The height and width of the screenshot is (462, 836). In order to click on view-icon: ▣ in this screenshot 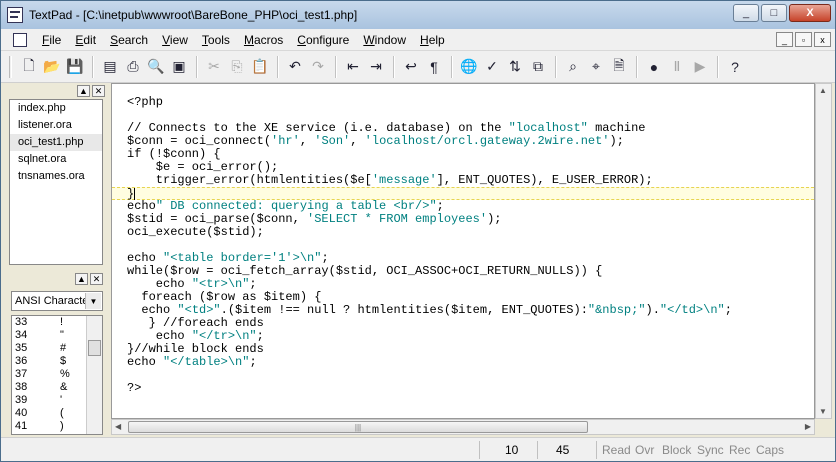, I will do `click(179, 67)`.